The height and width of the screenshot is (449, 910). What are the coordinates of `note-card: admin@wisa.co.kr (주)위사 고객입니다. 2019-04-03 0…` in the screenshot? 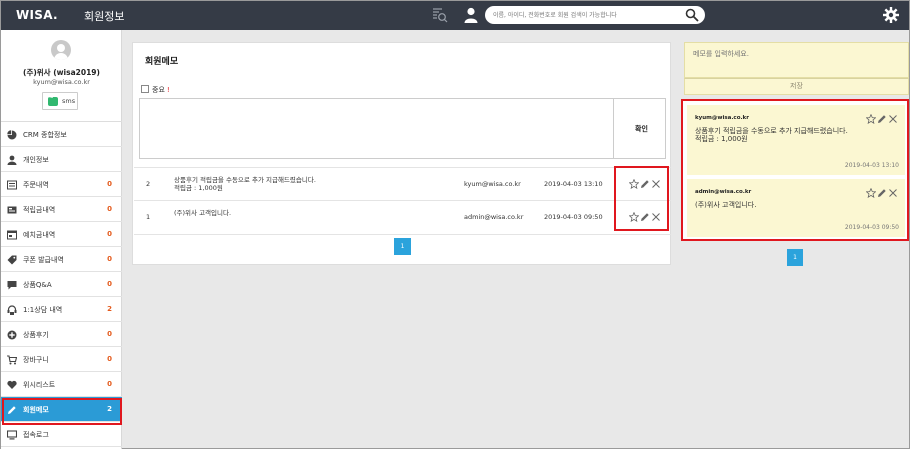 It's located at (796, 208).